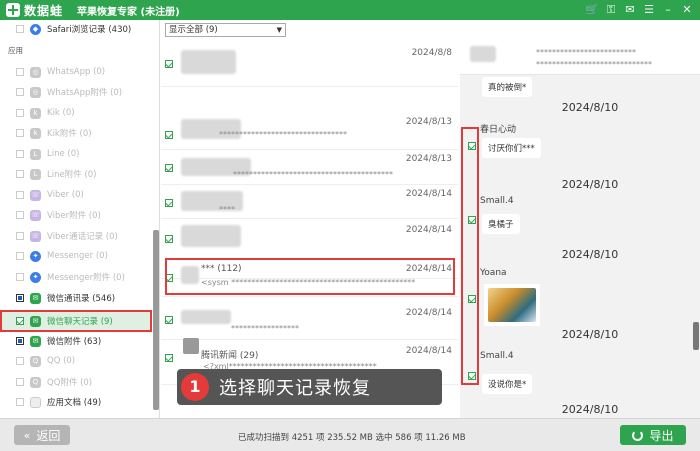 This screenshot has height=451, width=700. I want to click on sidebar-item-viber-attach: ☏ Viber附件 (0), so click(58, 215).